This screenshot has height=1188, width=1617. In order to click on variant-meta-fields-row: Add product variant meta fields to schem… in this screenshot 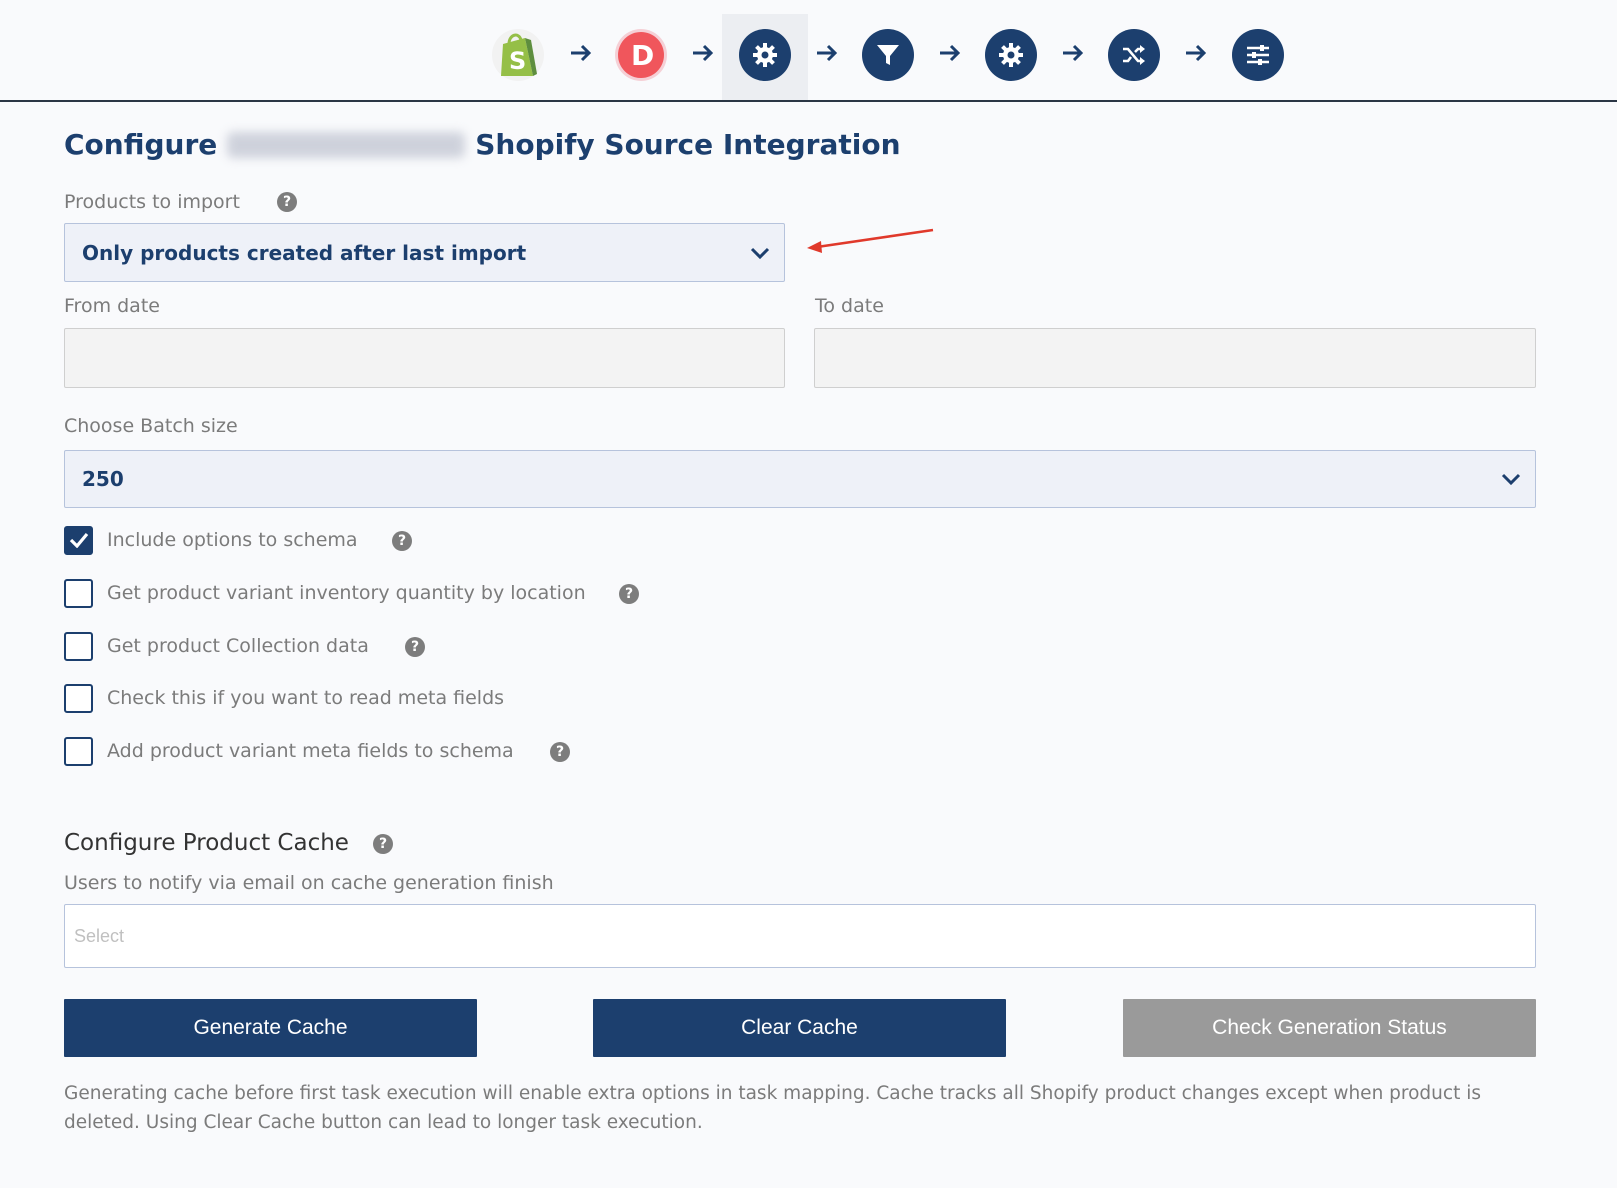, I will do `click(289, 751)`.